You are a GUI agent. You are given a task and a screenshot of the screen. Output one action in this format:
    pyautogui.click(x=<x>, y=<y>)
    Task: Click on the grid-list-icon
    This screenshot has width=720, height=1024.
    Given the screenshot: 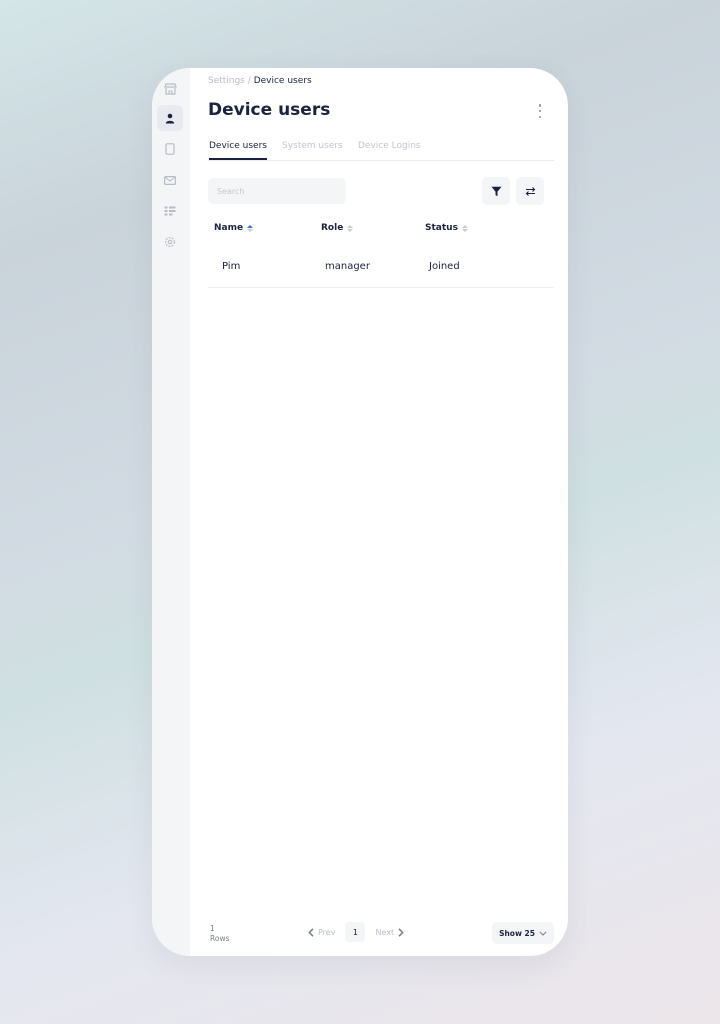 What is the action you would take?
    pyautogui.click(x=170, y=211)
    